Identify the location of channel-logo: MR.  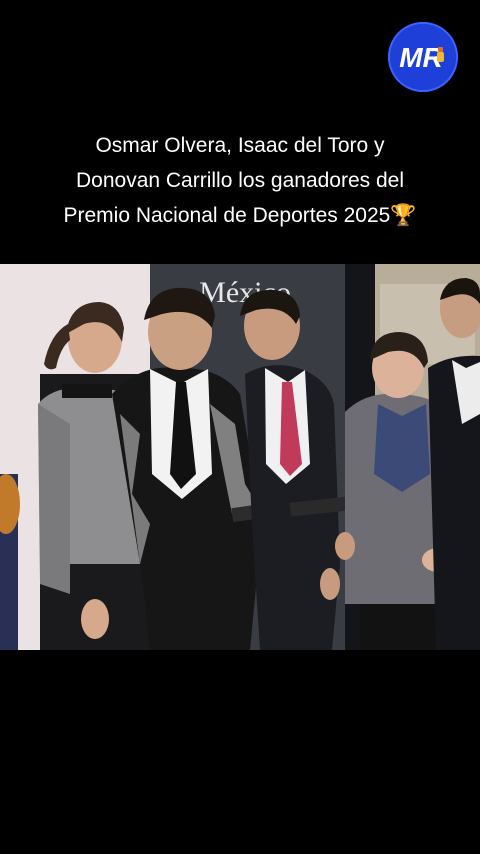
(423, 57).